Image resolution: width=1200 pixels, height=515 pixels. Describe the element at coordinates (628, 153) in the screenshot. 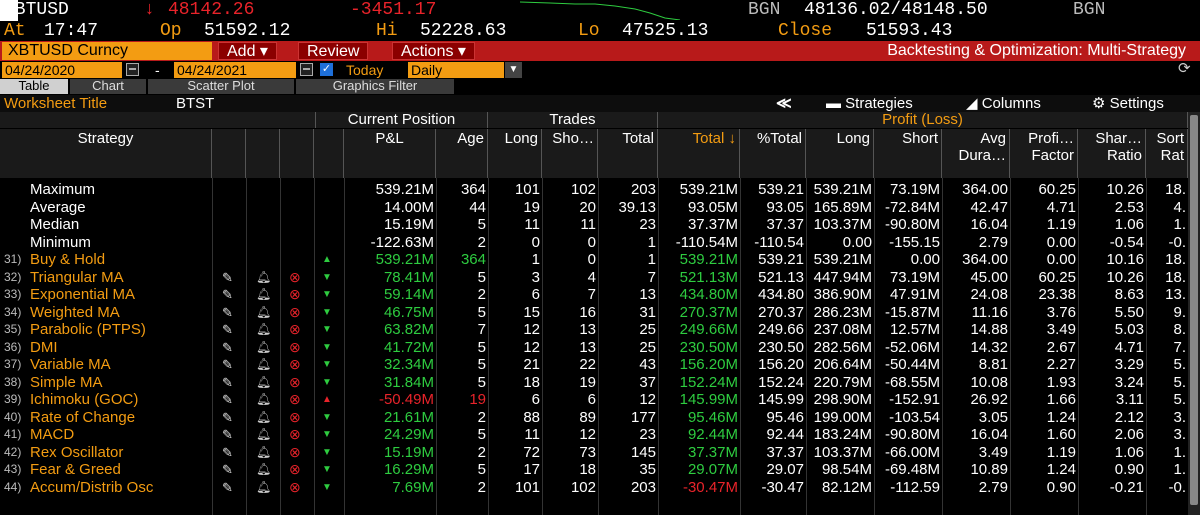

I see `col-total: Total` at that location.